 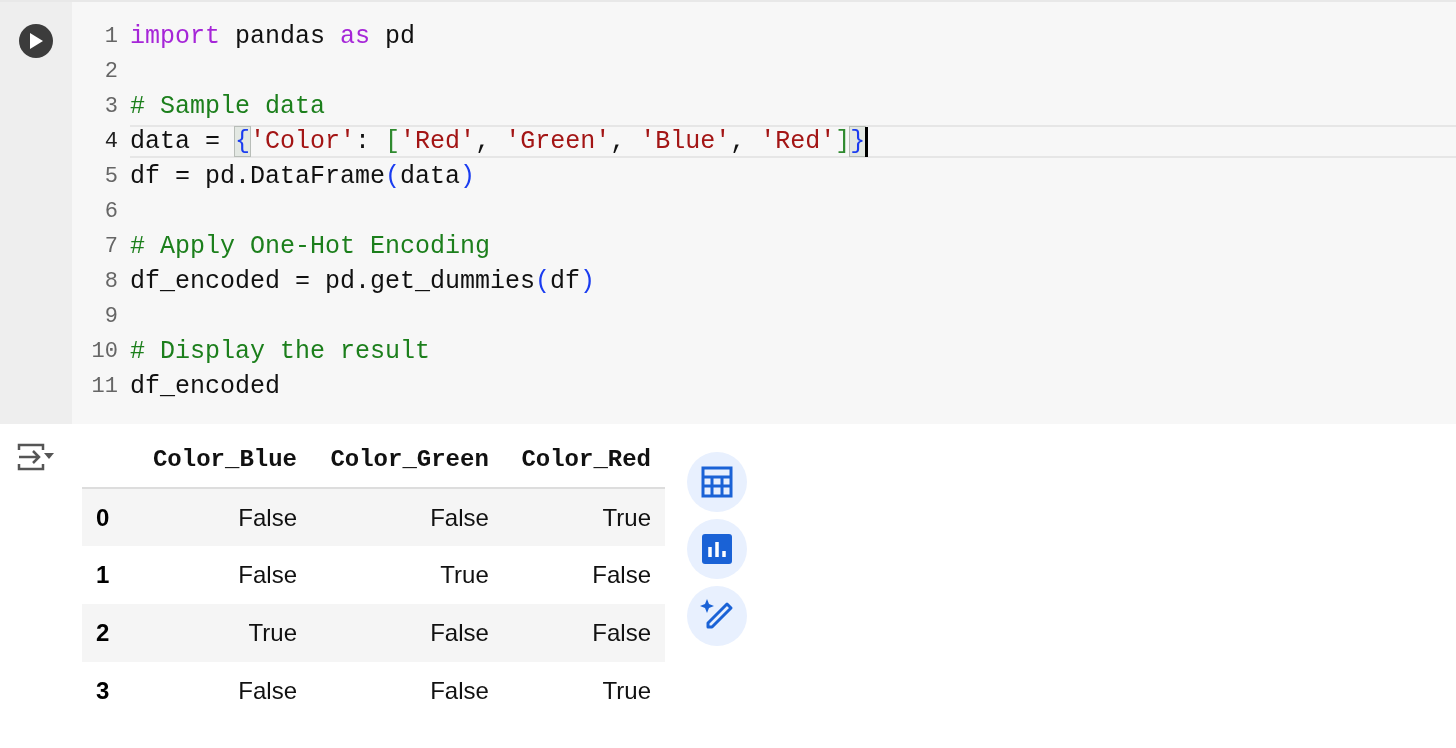 What do you see at coordinates (111, 141) in the screenshot?
I see `line-number: 4` at bounding box center [111, 141].